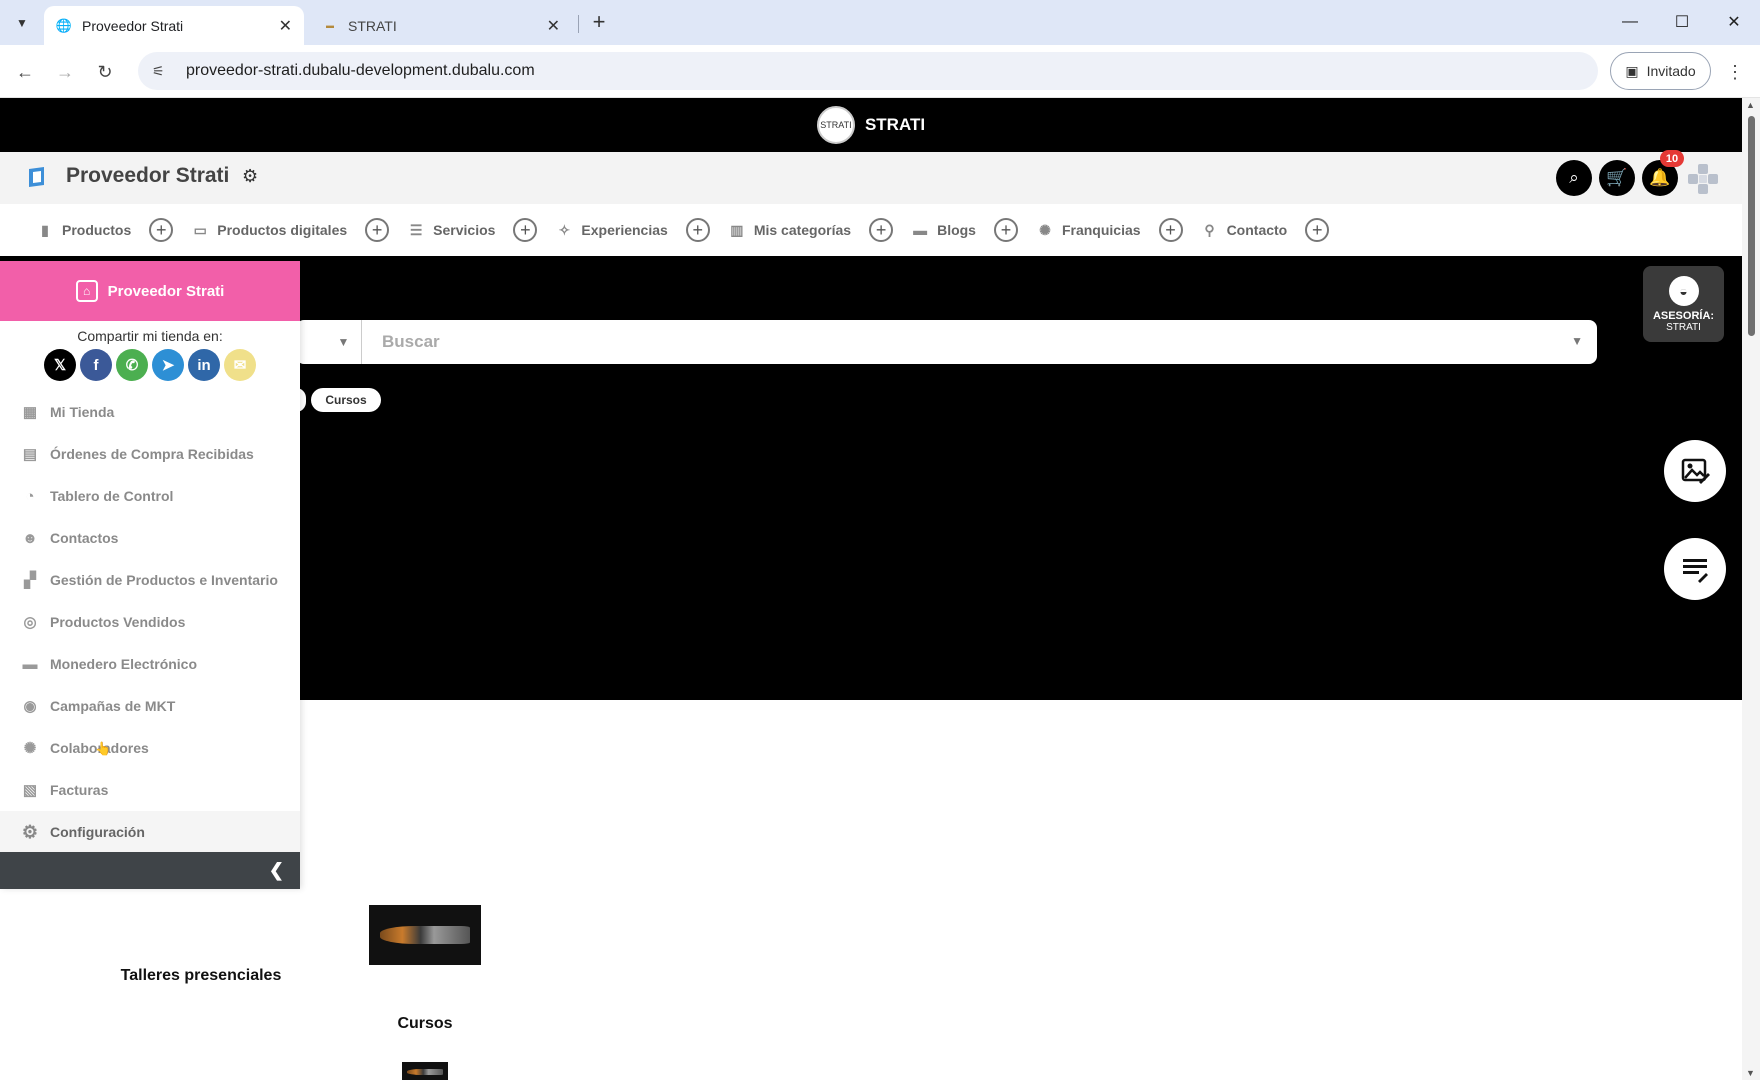  I want to click on scrollbar-thumb, so click(1751, 226).